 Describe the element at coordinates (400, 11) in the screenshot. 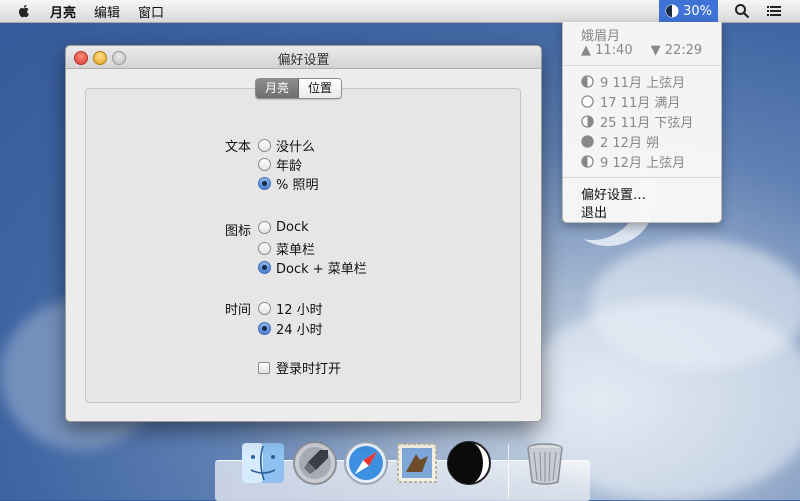

I see `menu-bar: 月亮 编辑 窗口 30%` at that location.